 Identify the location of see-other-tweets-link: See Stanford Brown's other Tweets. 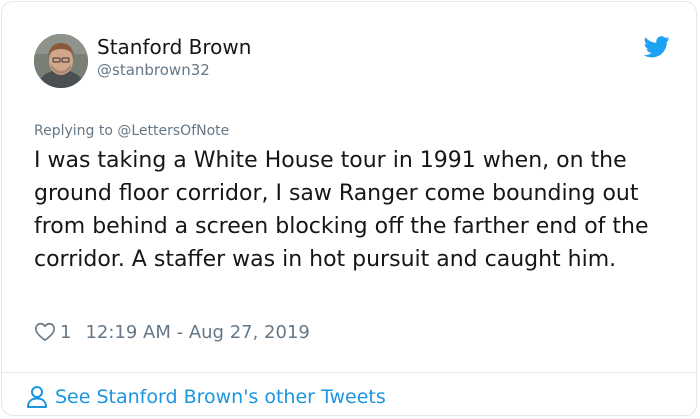
(206, 397).